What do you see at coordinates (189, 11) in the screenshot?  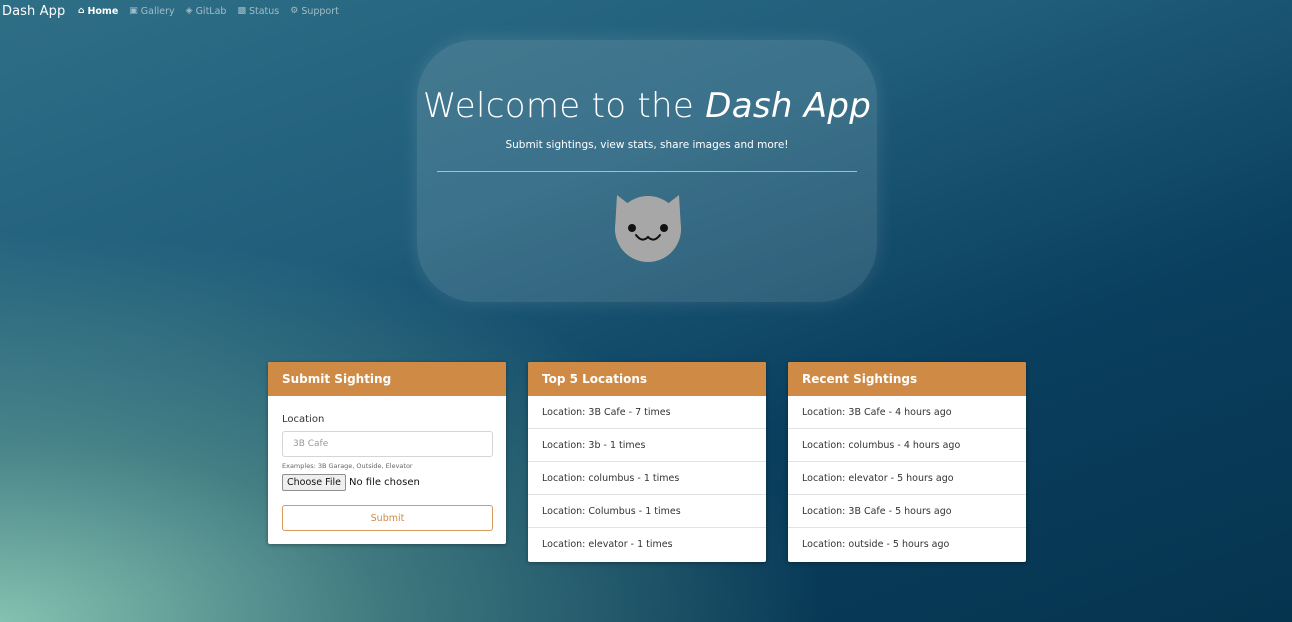 I see `gitlab-icon: ◈` at bounding box center [189, 11].